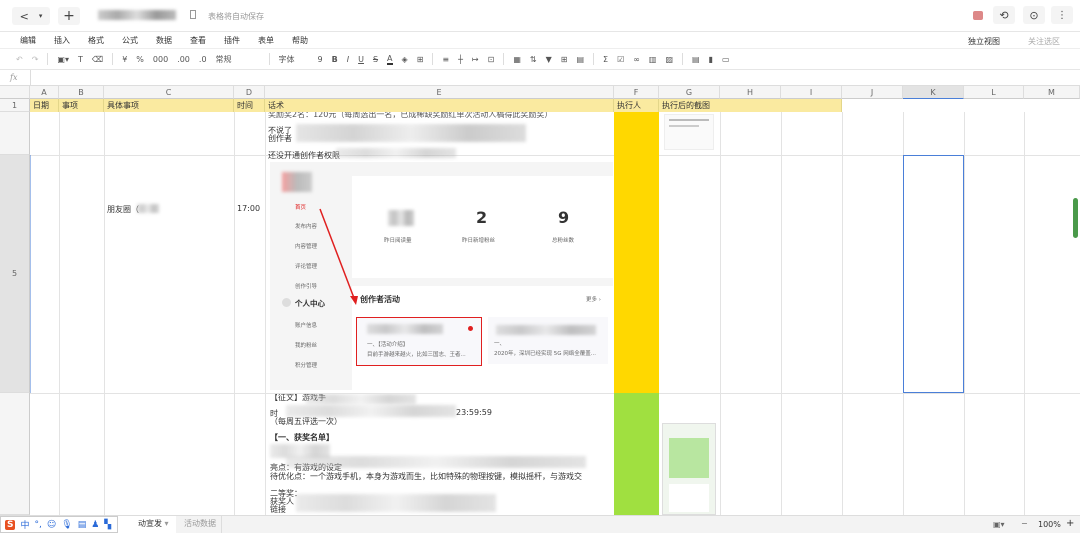 The height and width of the screenshot is (533, 1080). What do you see at coordinates (1075, 218) in the screenshot?
I see `vertical-scrollbar` at bounding box center [1075, 218].